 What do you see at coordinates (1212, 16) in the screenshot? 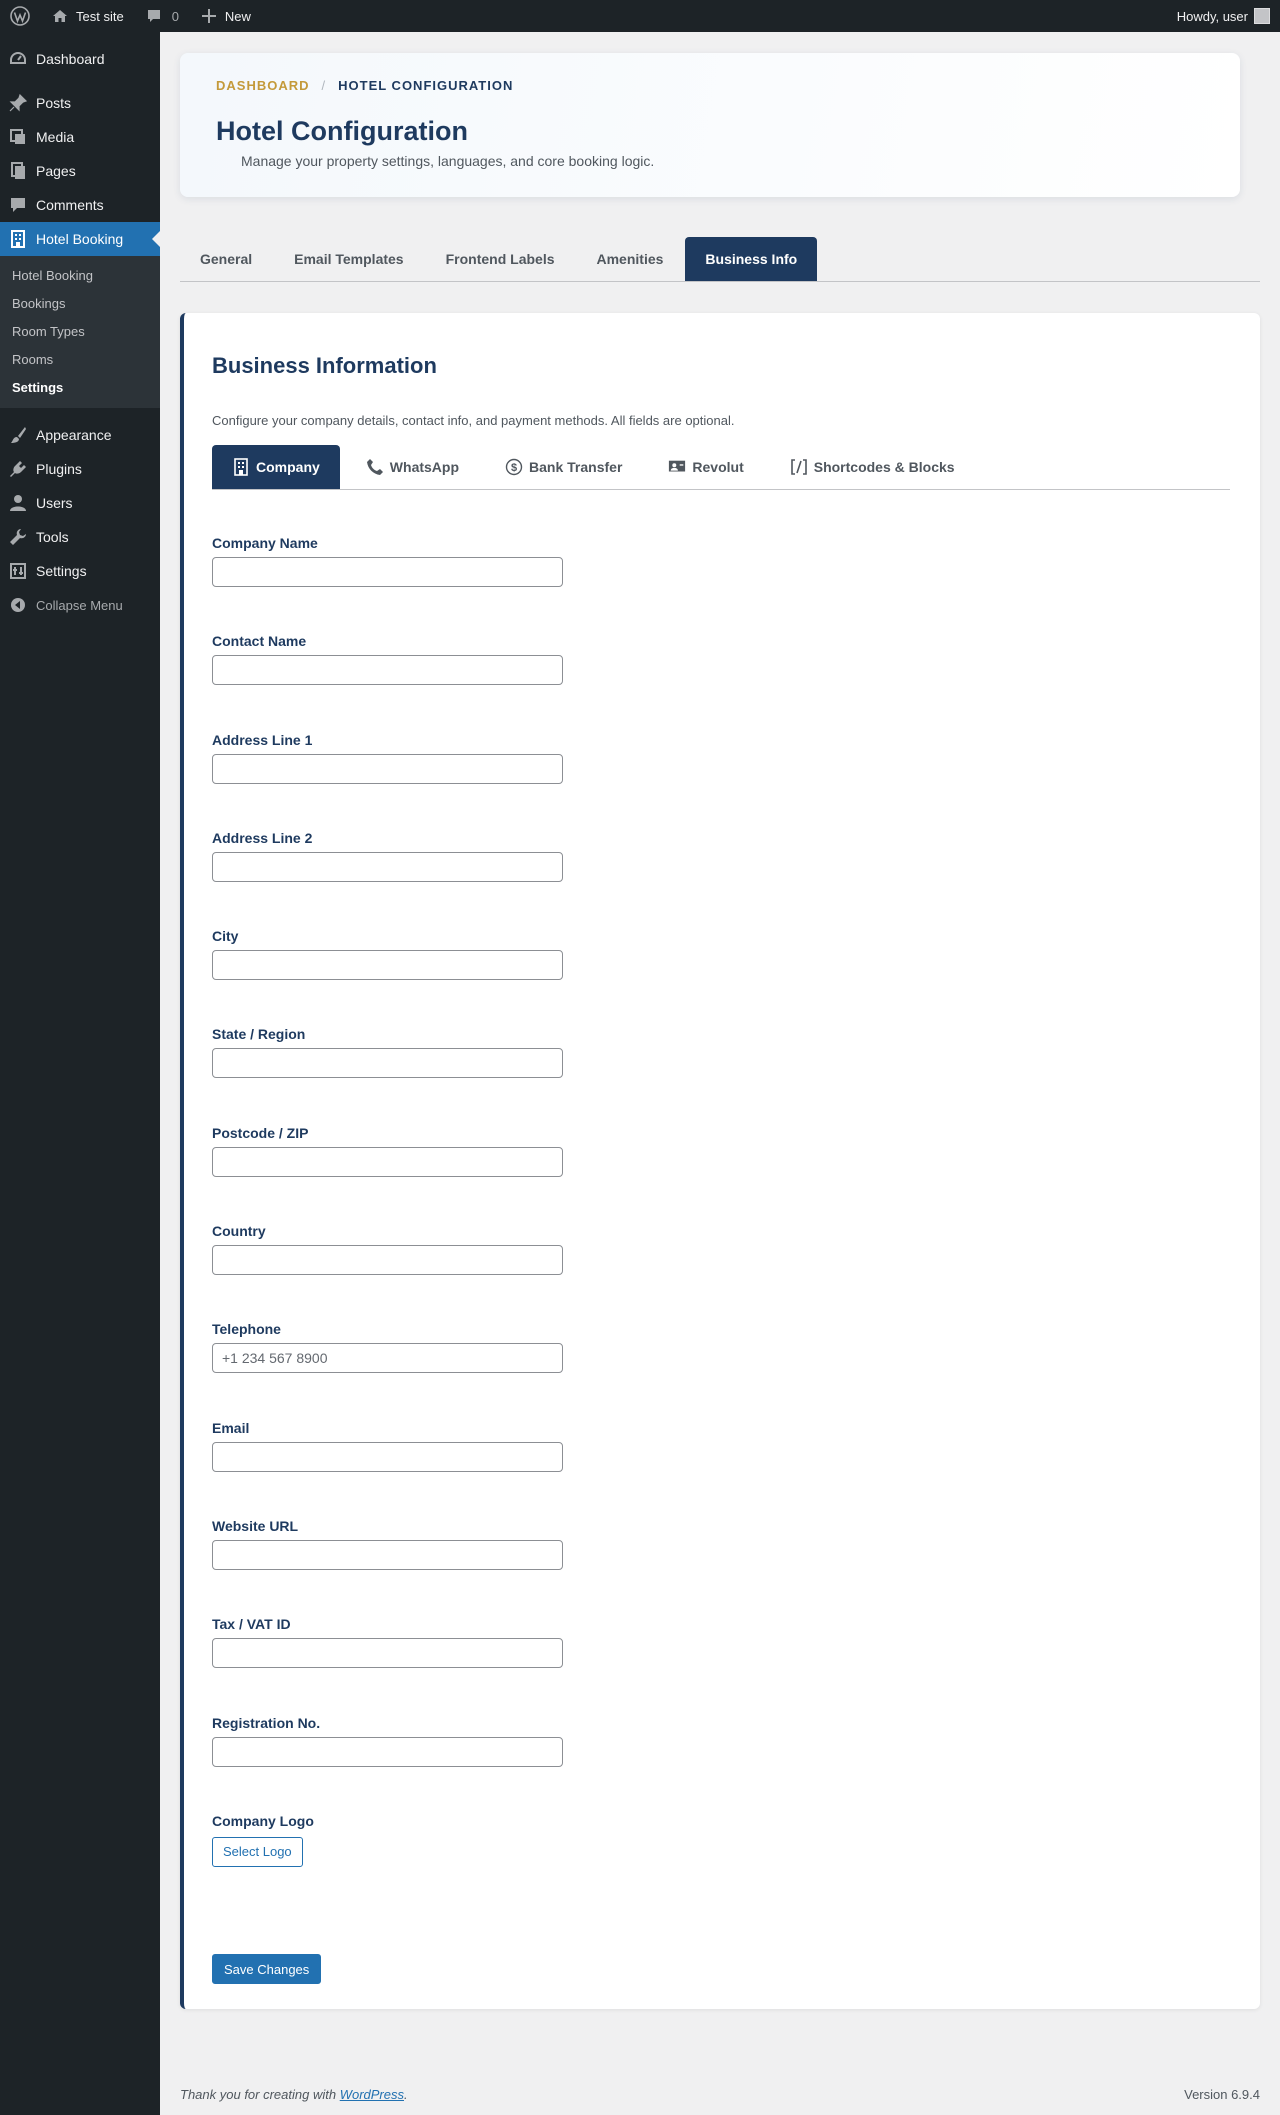
I see `howdy-text: Howdy, user` at bounding box center [1212, 16].